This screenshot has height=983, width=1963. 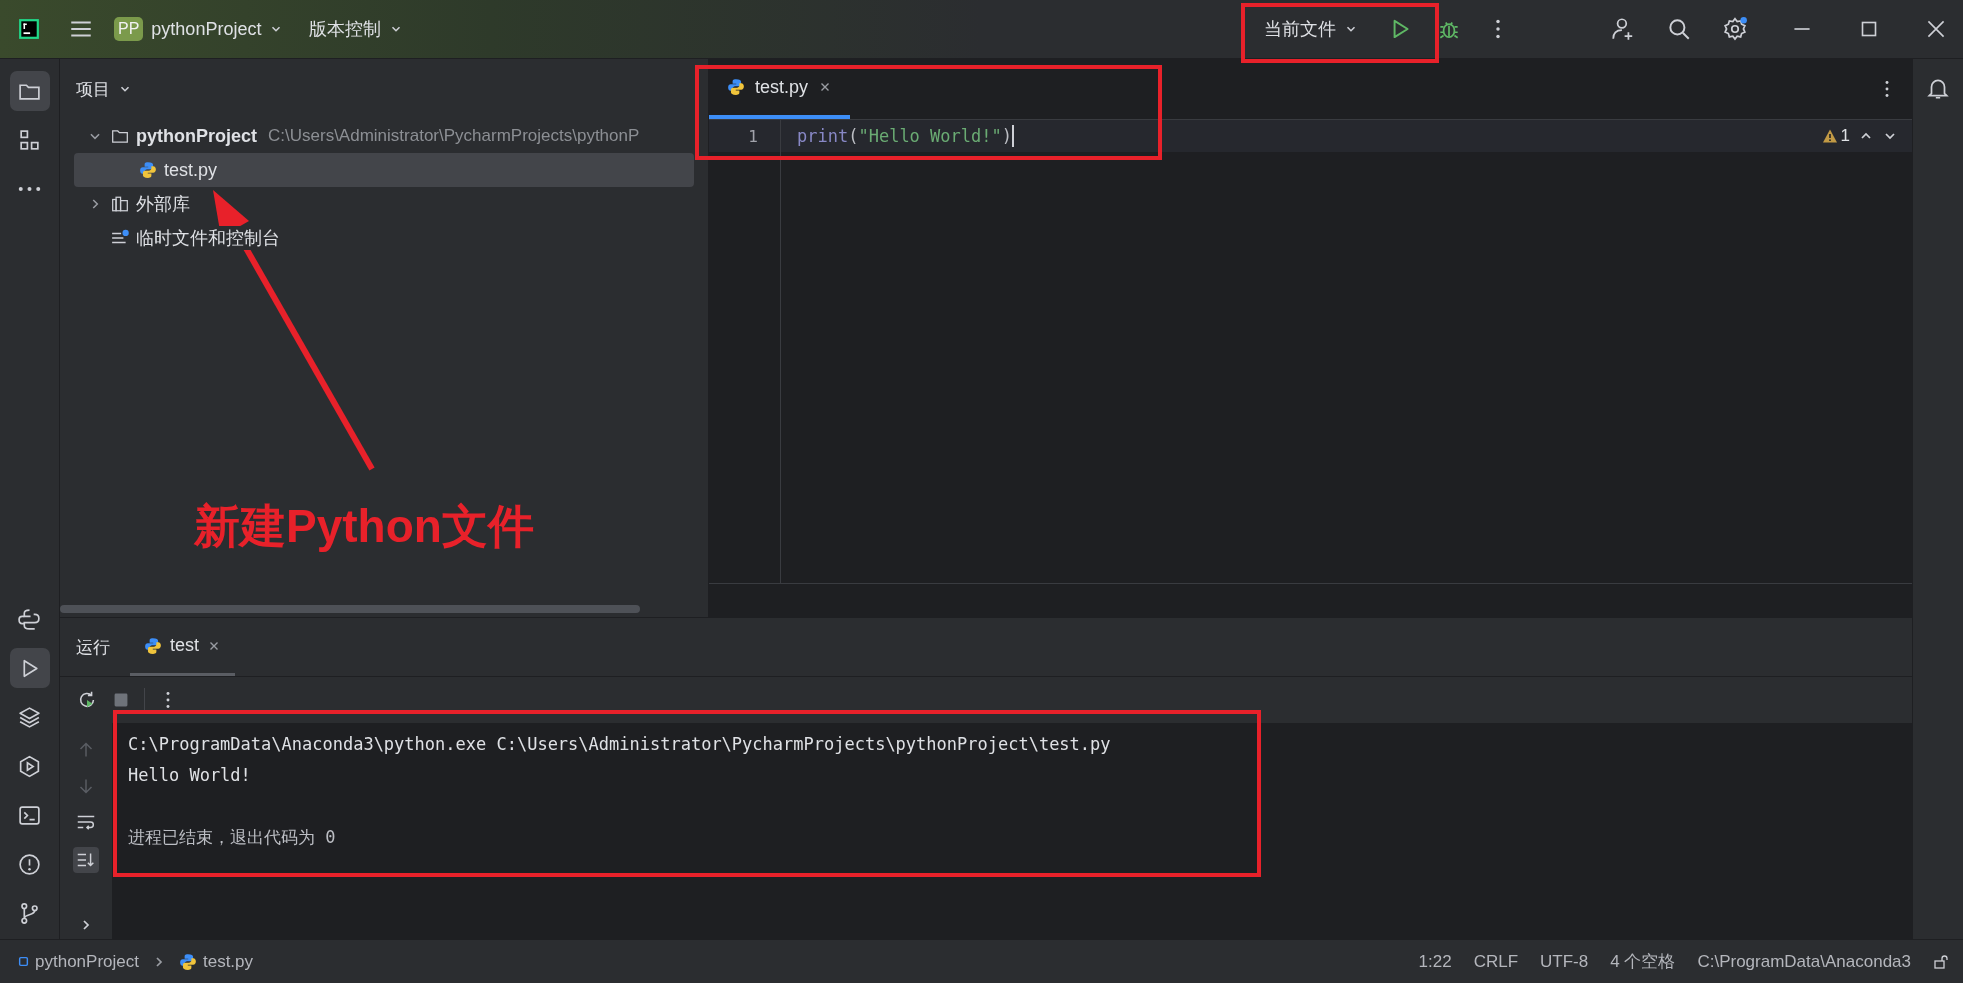 What do you see at coordinates (29, 864) in the screenshot?
I see `problems-icon` at bounding box center [29, 864].